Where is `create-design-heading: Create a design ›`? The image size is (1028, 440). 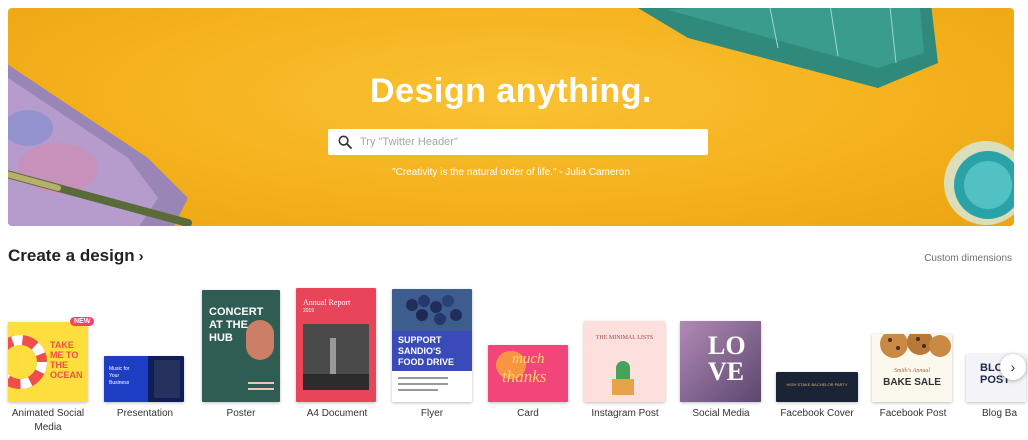
create-design-heading: Create a design › is located at coordinates (76, 256).